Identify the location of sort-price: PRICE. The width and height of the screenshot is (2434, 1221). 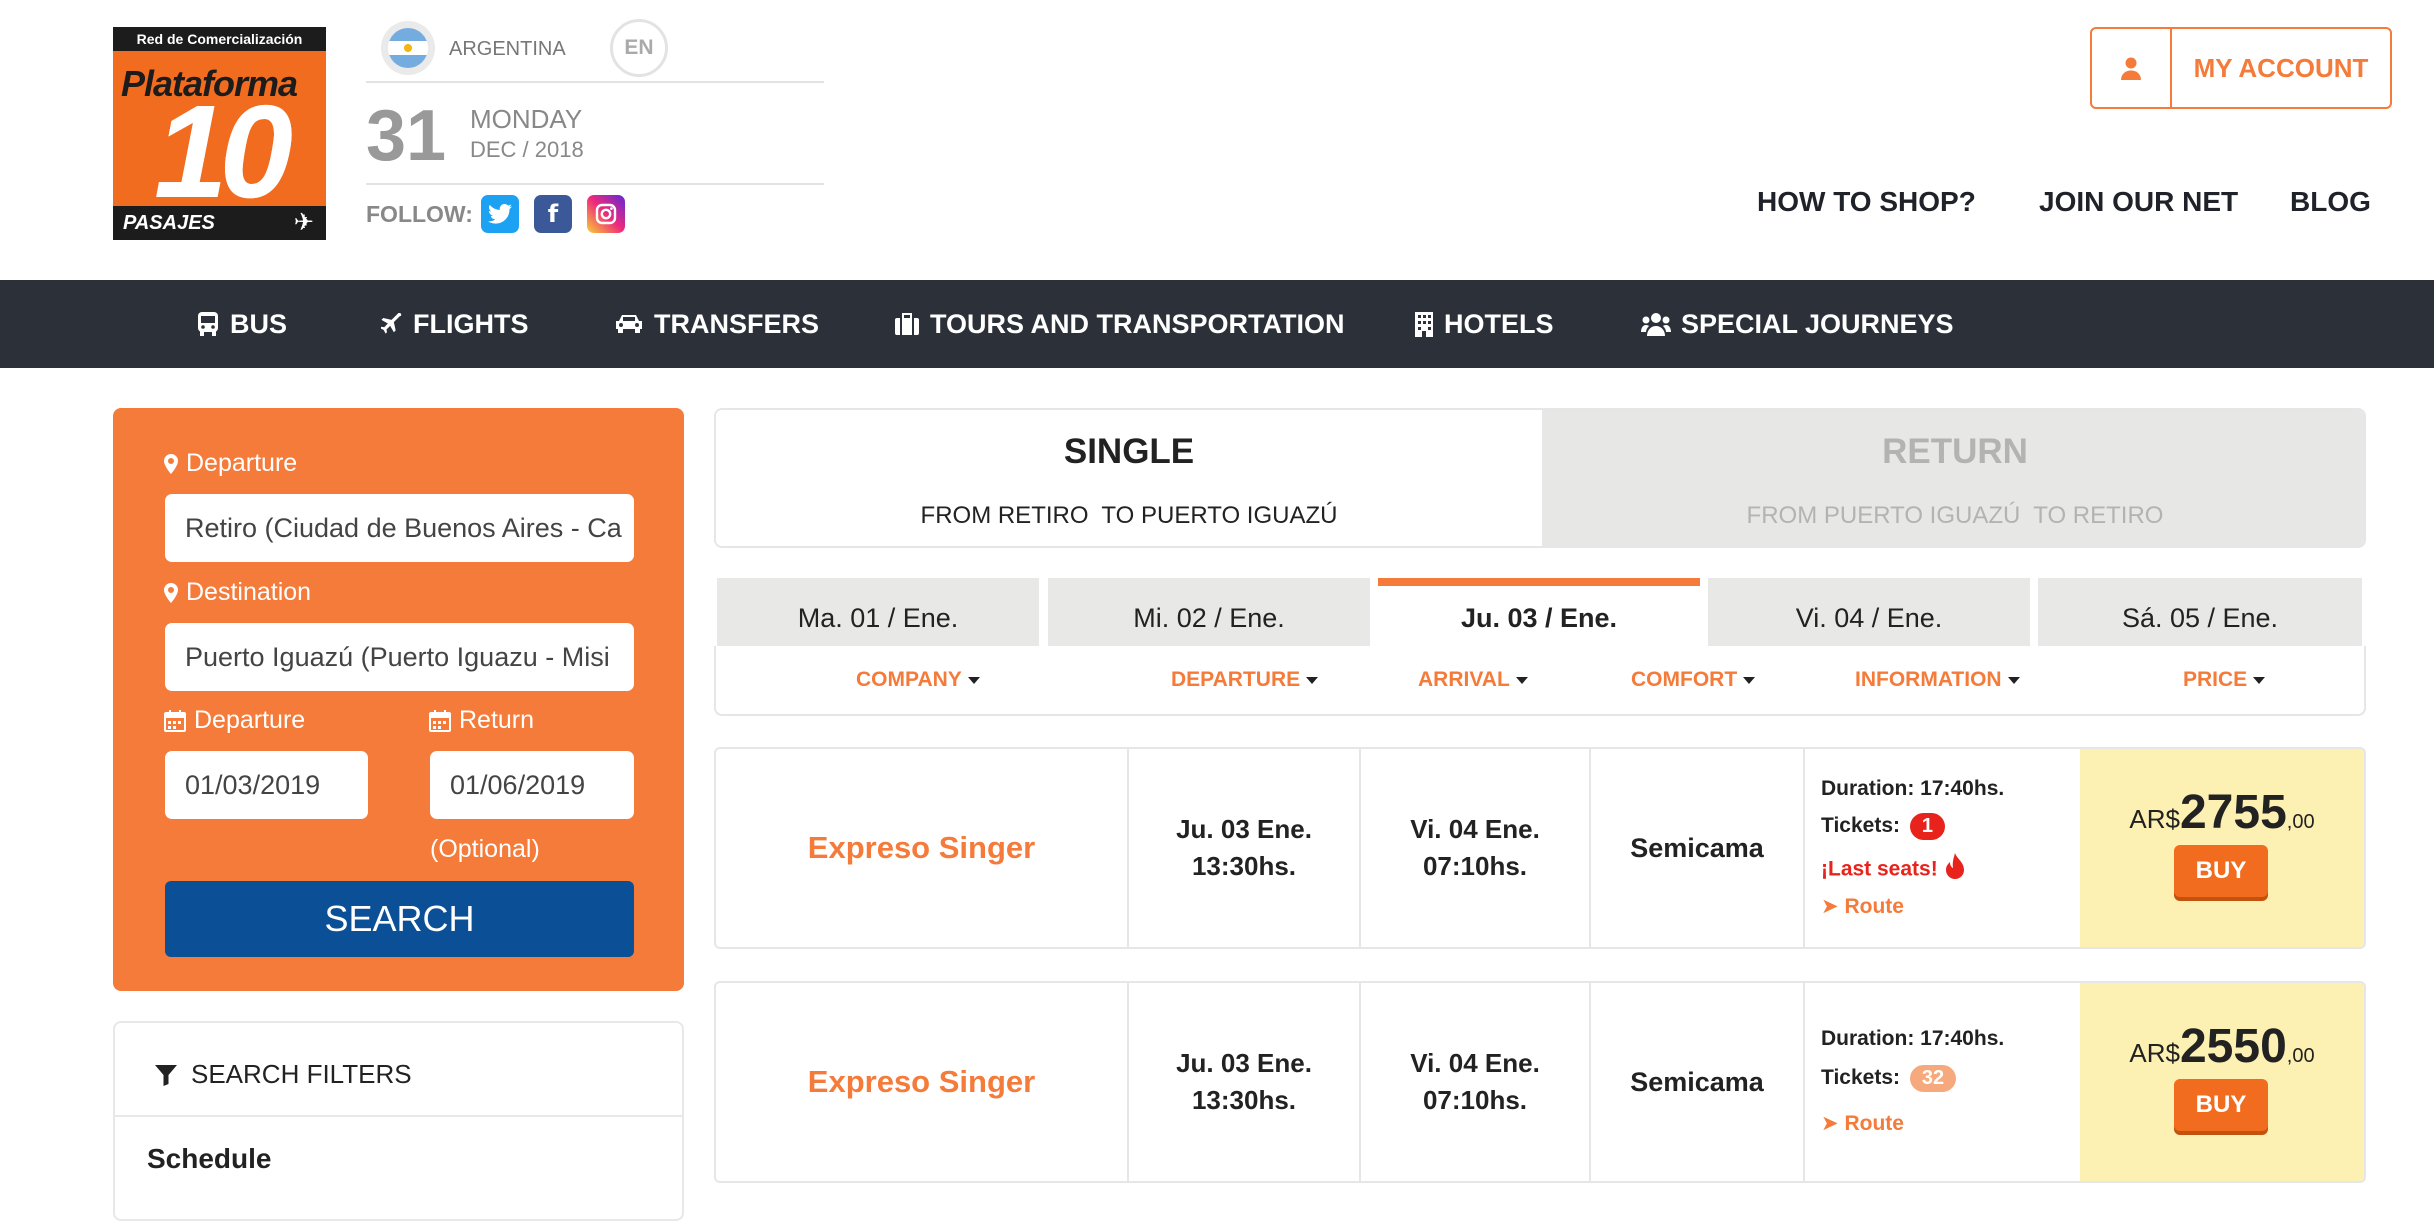
(2224, 680).